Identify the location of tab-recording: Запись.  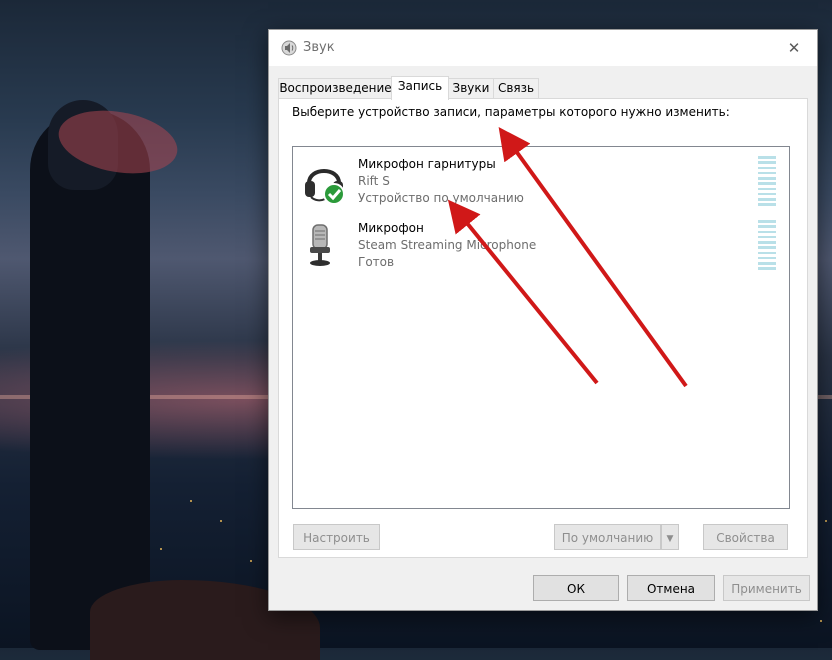
(420, 88).